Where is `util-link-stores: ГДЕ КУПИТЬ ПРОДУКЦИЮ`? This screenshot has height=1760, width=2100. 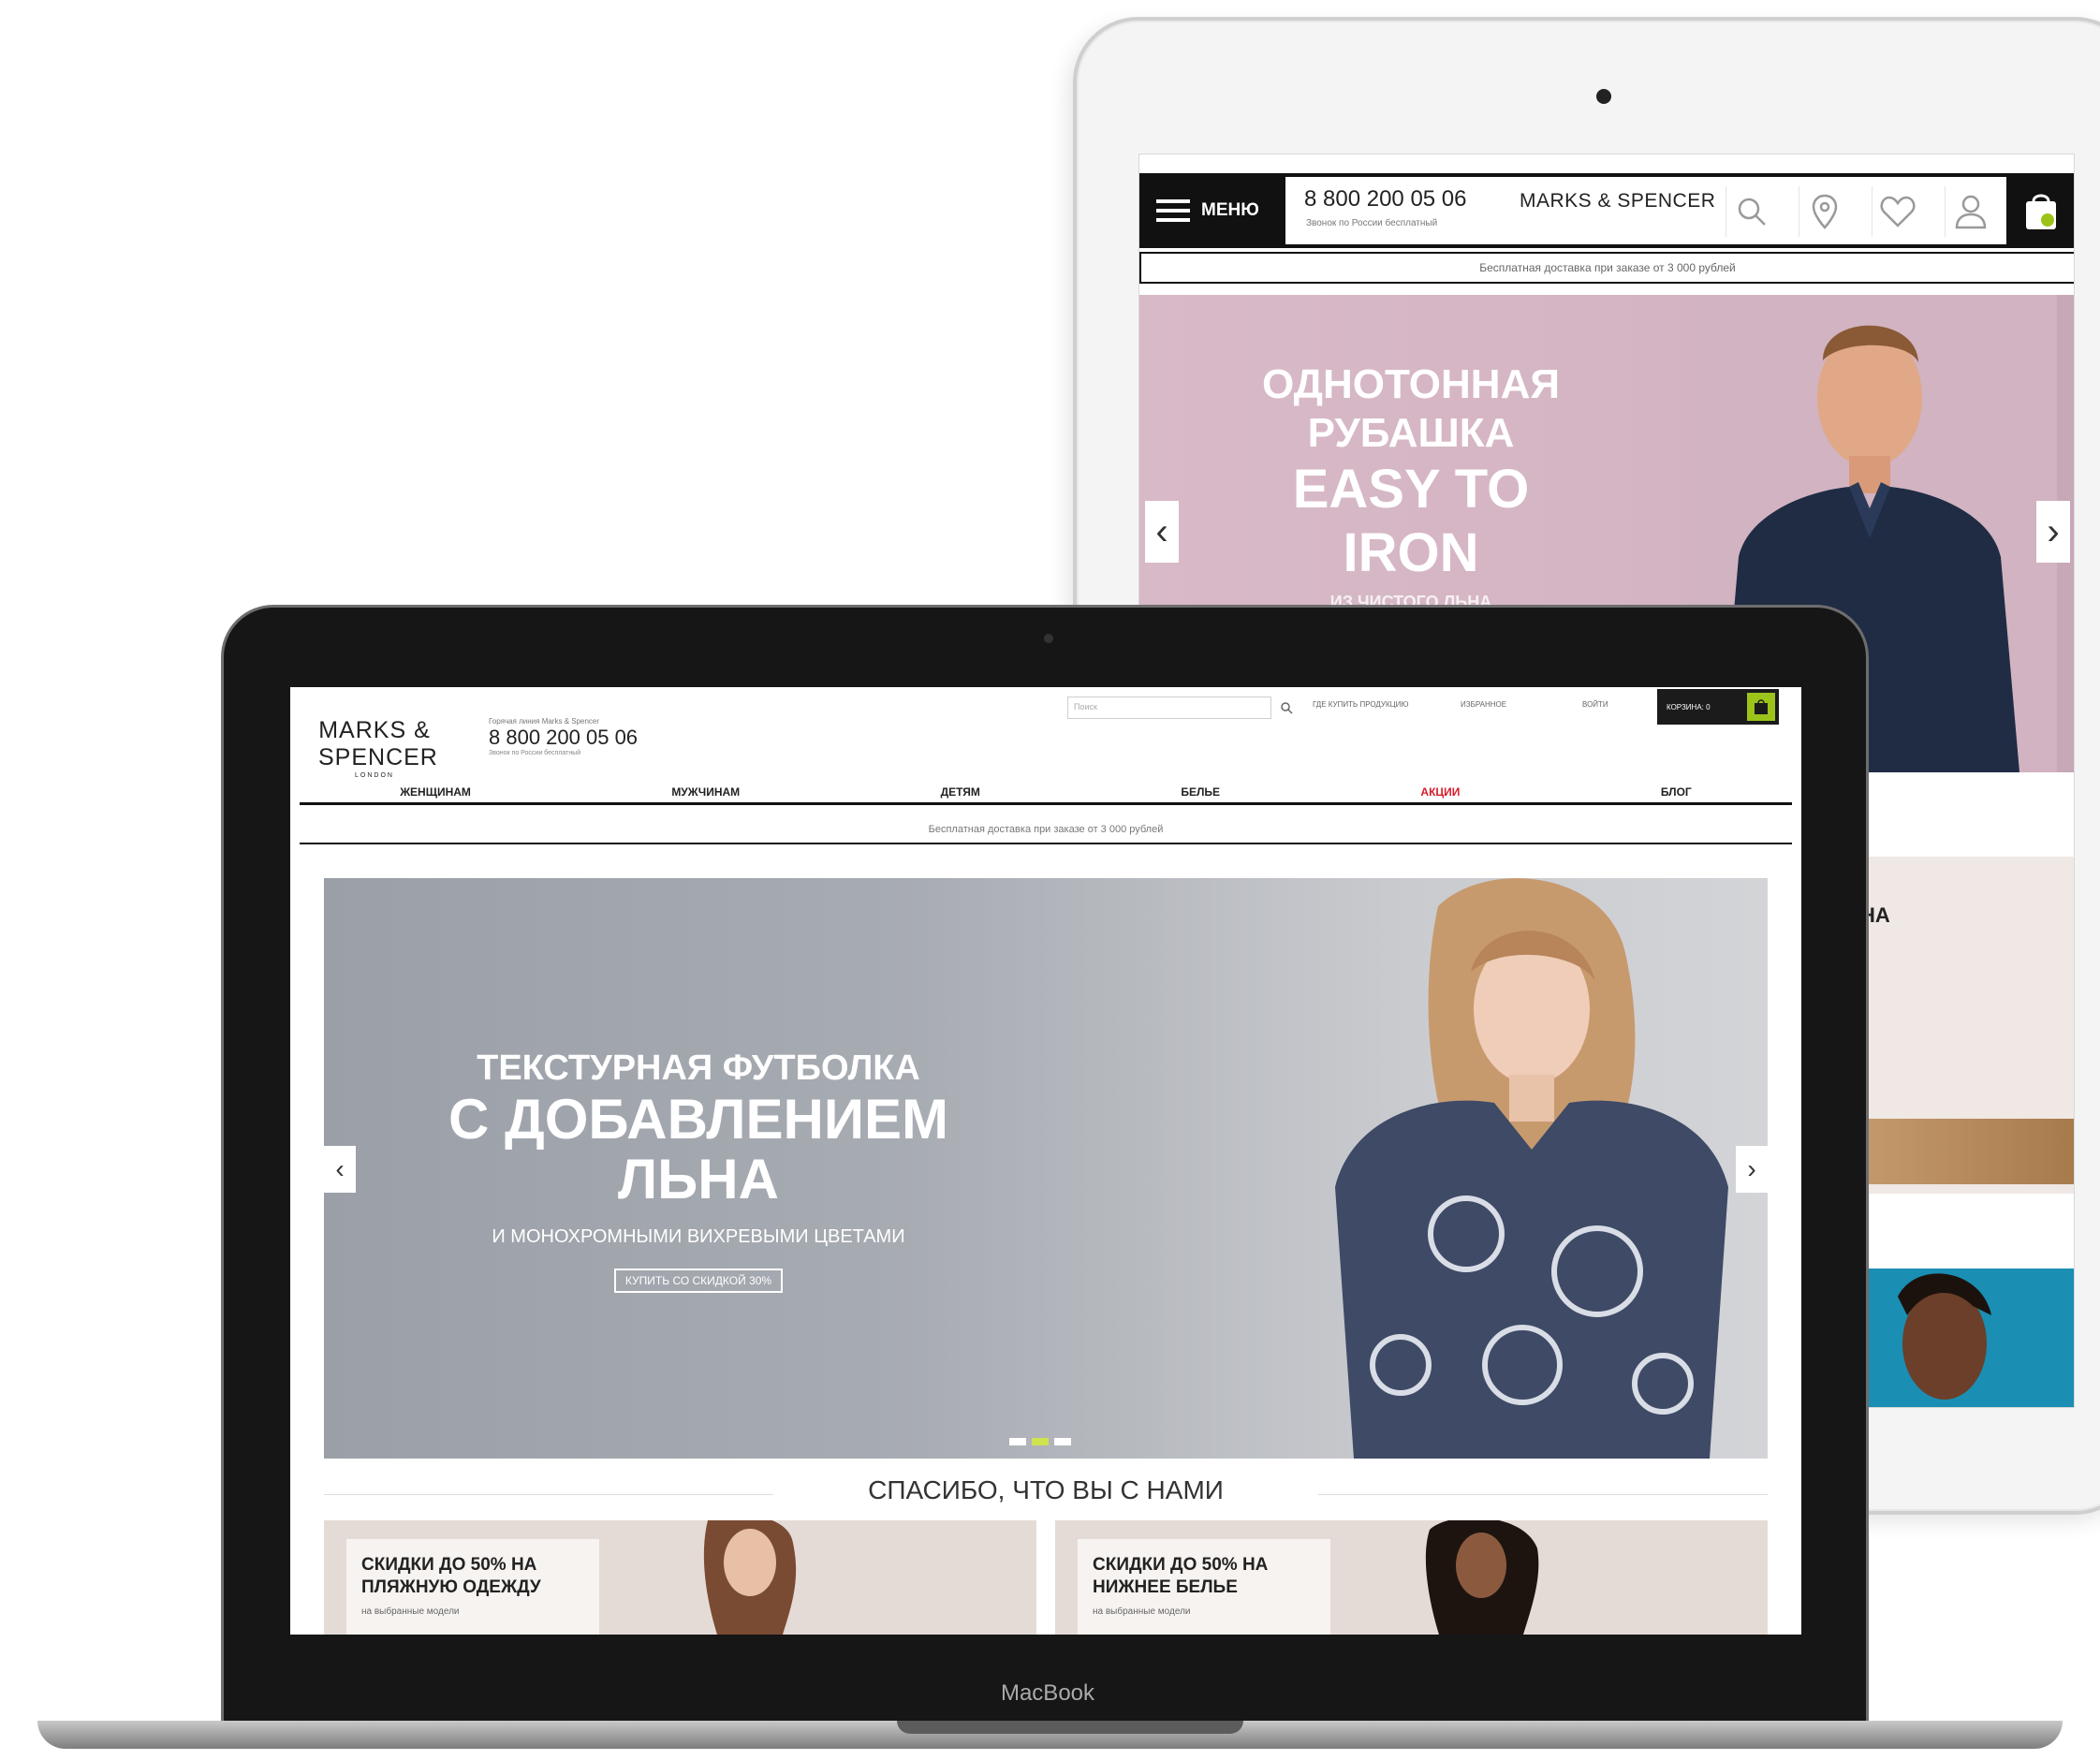 util-link-stores: ГДЕ КУПИТЬ ПРОДУКЦИЮ is located at coordinates (1360, 704).